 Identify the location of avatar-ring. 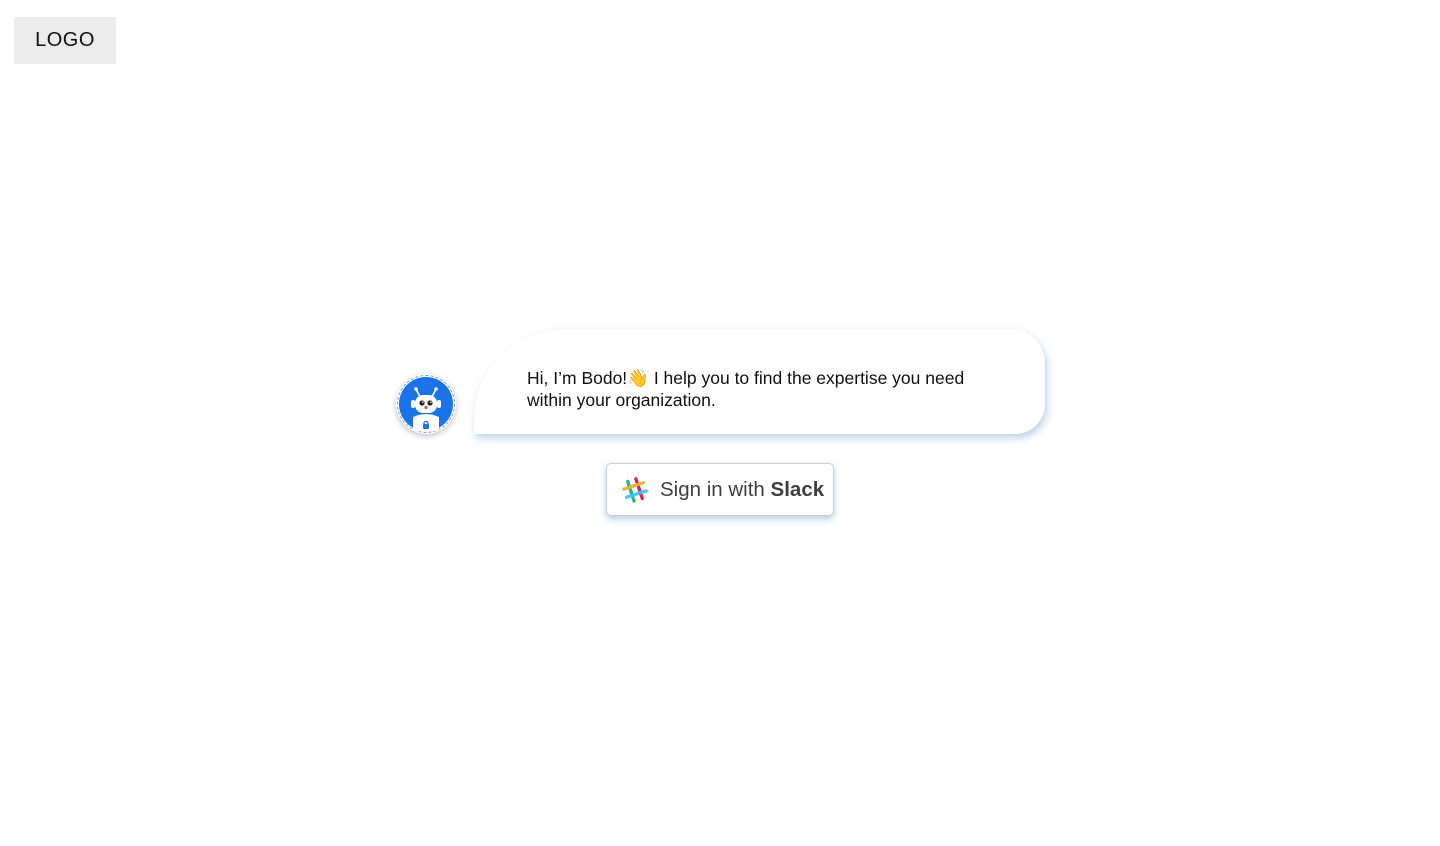
(426, 404).